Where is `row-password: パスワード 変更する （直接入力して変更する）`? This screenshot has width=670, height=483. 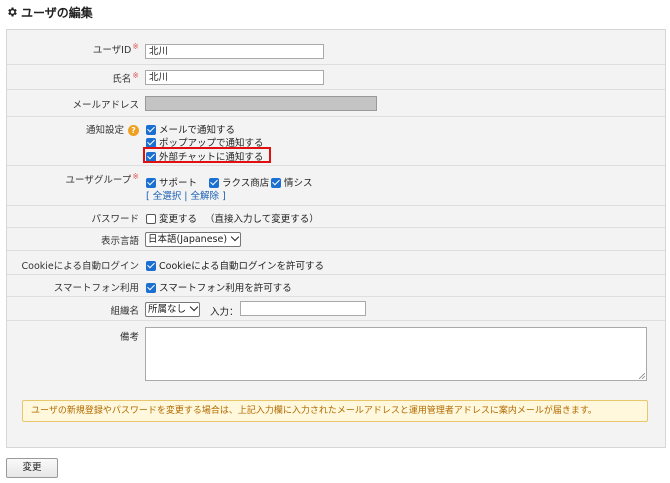
row-password: パスワード 変更する （直接入力して変更する） is located at coordinates (336, 217).